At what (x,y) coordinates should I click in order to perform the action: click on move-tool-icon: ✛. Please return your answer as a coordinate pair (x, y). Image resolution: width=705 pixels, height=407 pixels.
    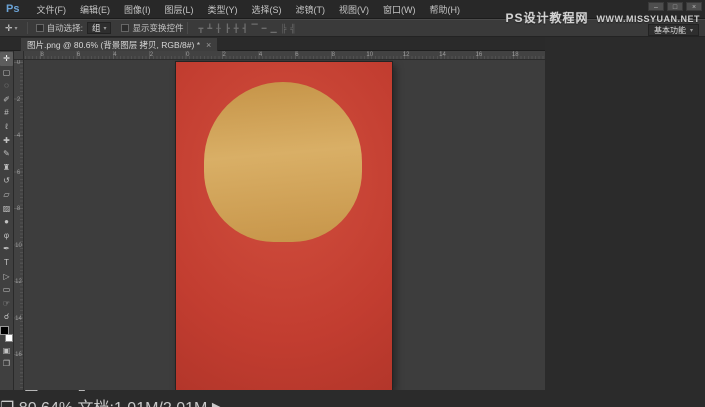
    Looking at the image, I should click on (9, 27).